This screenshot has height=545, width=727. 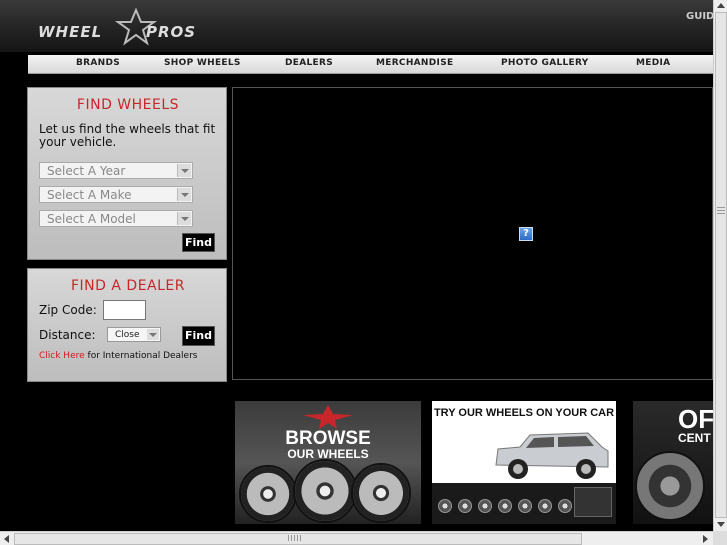 What do you see at coordinates (552, 455) in the screenshot?
I see `suv-car-image` at bounding box center [552, 455].